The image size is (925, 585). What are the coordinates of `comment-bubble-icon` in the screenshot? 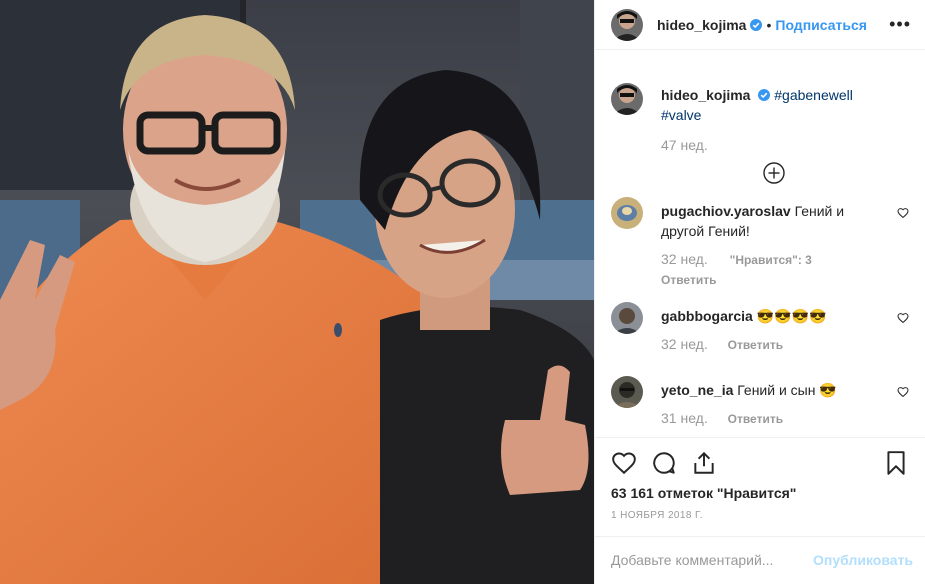 It's located at (664, 463).